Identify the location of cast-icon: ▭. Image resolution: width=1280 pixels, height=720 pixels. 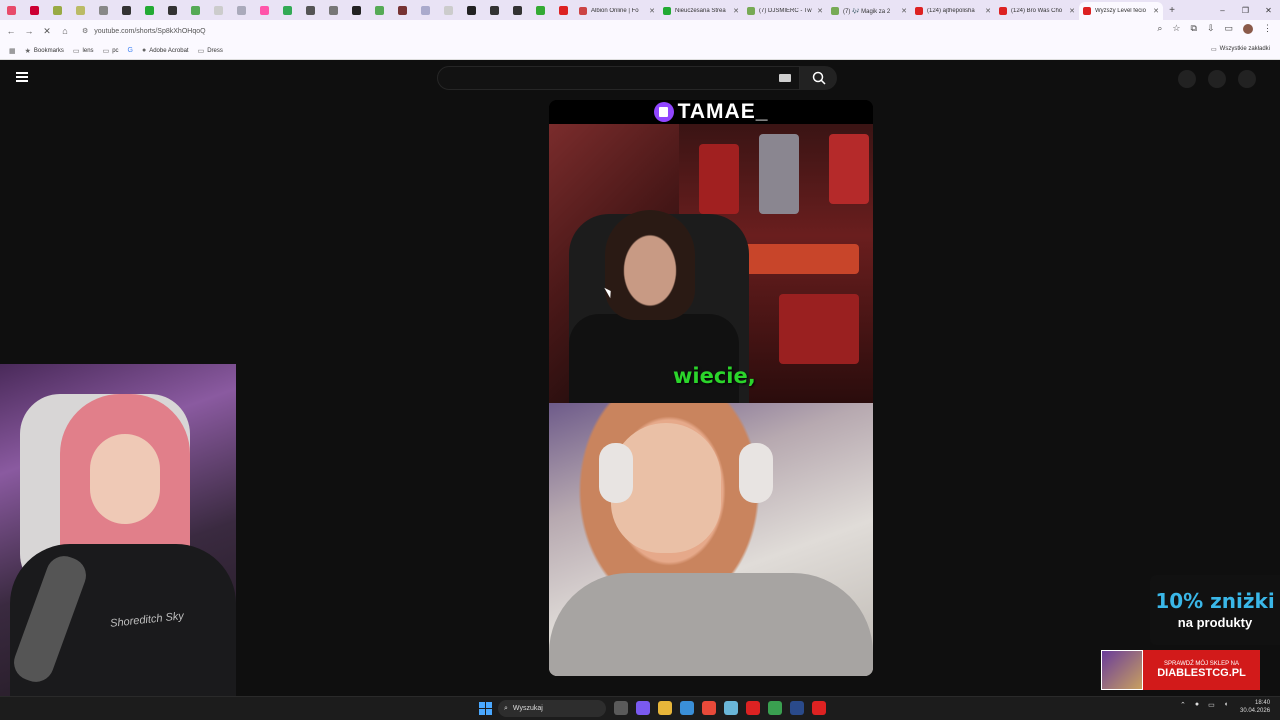
(1228, 28).